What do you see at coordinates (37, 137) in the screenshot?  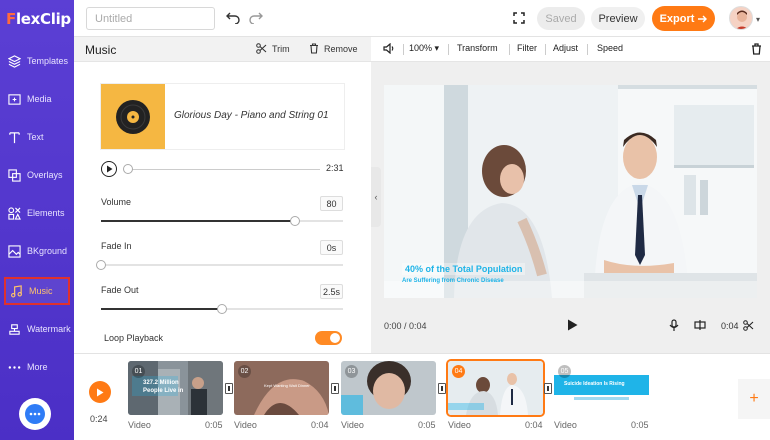 I see `sidebar-item-text: Text` at bounding box center [37, 137].